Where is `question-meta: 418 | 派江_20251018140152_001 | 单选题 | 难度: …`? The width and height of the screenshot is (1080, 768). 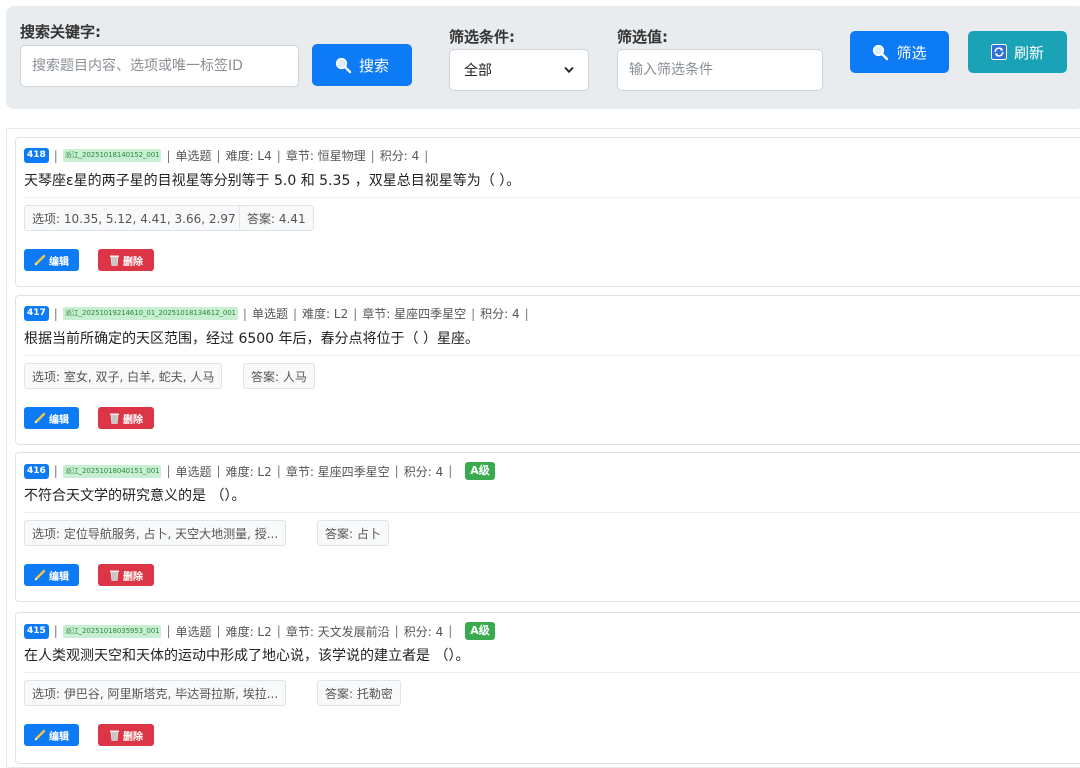 question-meta: 418 | 派江_20251018140152_001 | 单选题 | 难度: … is located at coordinates (228, 155).